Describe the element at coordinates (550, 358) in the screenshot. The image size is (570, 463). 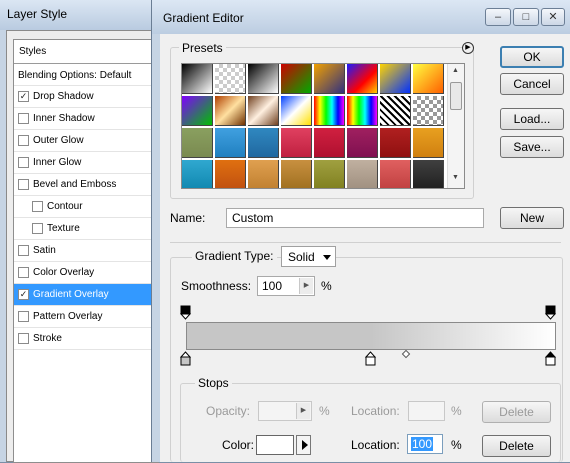
I see `color-stop-right` at that location.